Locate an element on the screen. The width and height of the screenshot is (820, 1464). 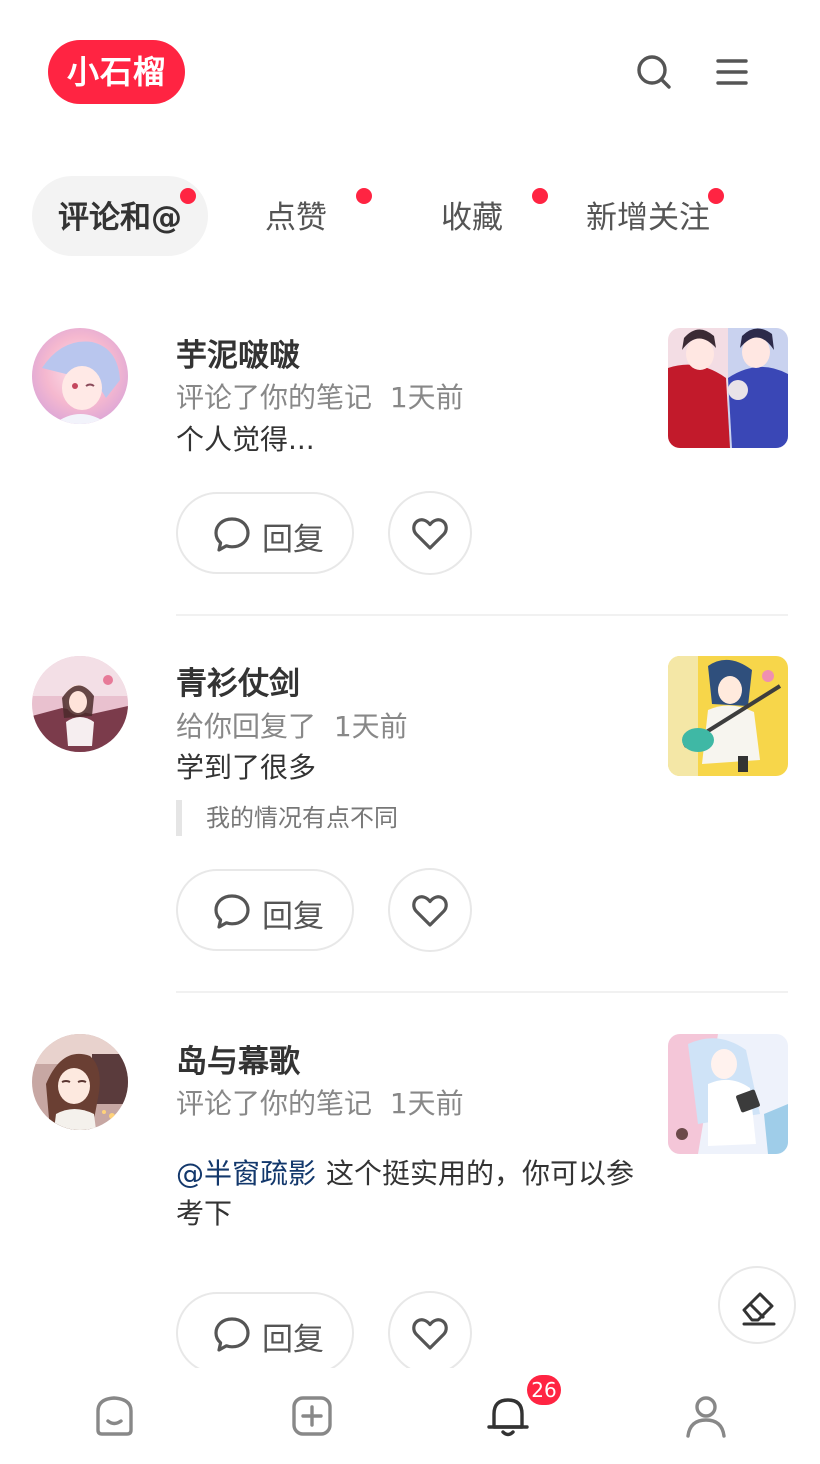
tab-label: 新增关注 is located at coordinates (648, 218).